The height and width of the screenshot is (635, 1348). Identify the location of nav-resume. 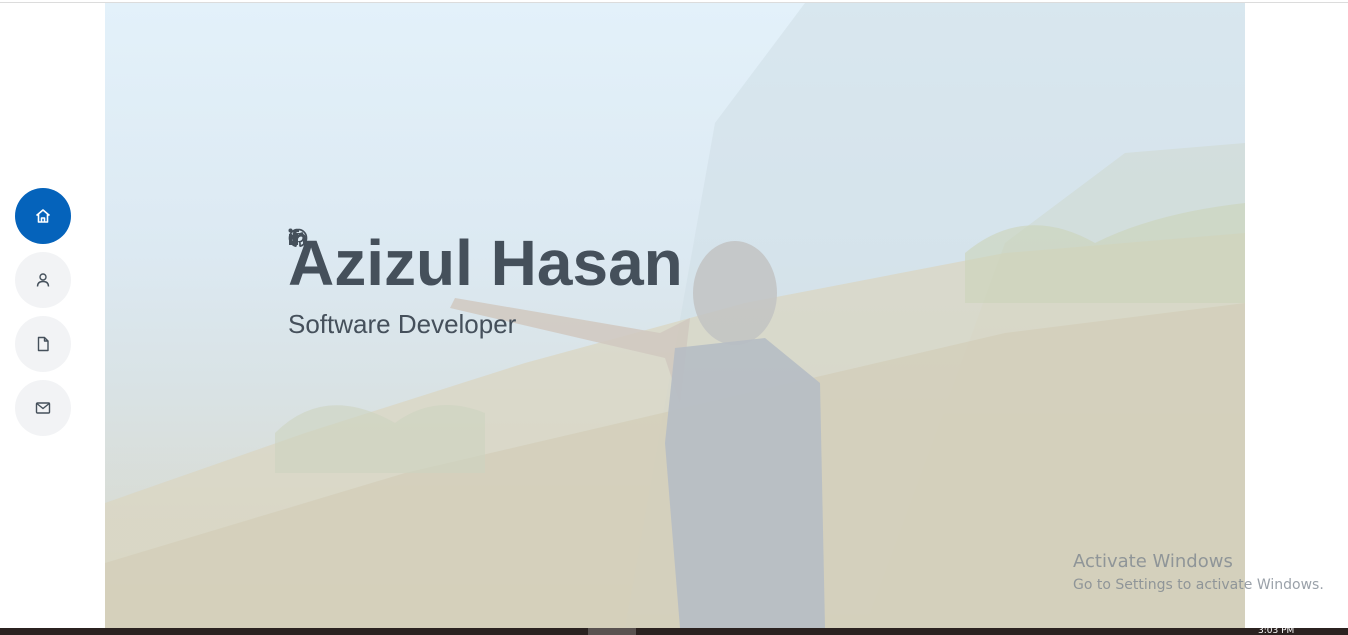
(43, 344).